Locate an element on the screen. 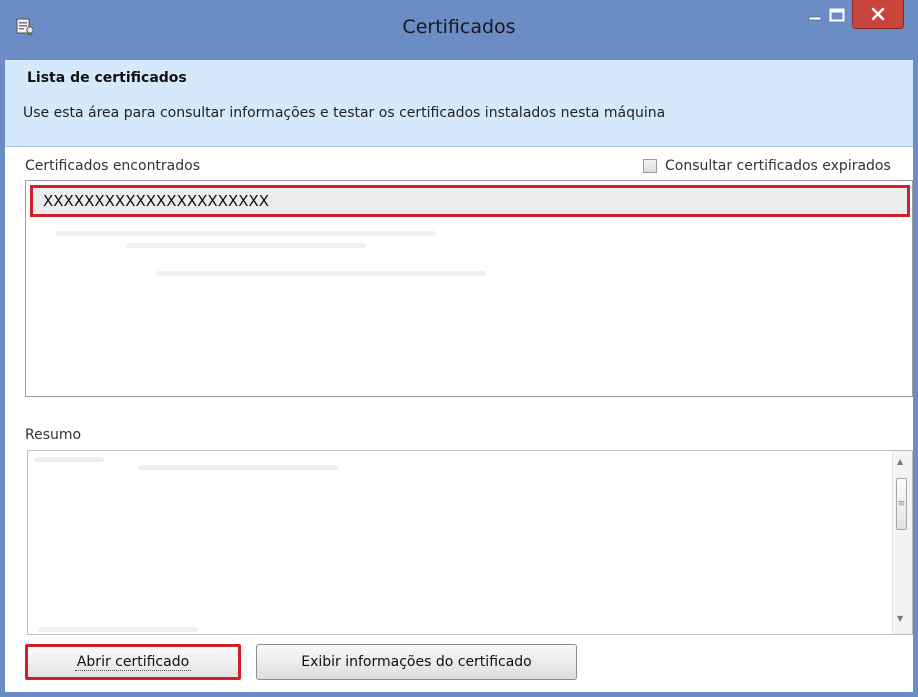 Image resolution: width=918 pixels, height=697 pixels. close-button is located at coordinates (878, 14).